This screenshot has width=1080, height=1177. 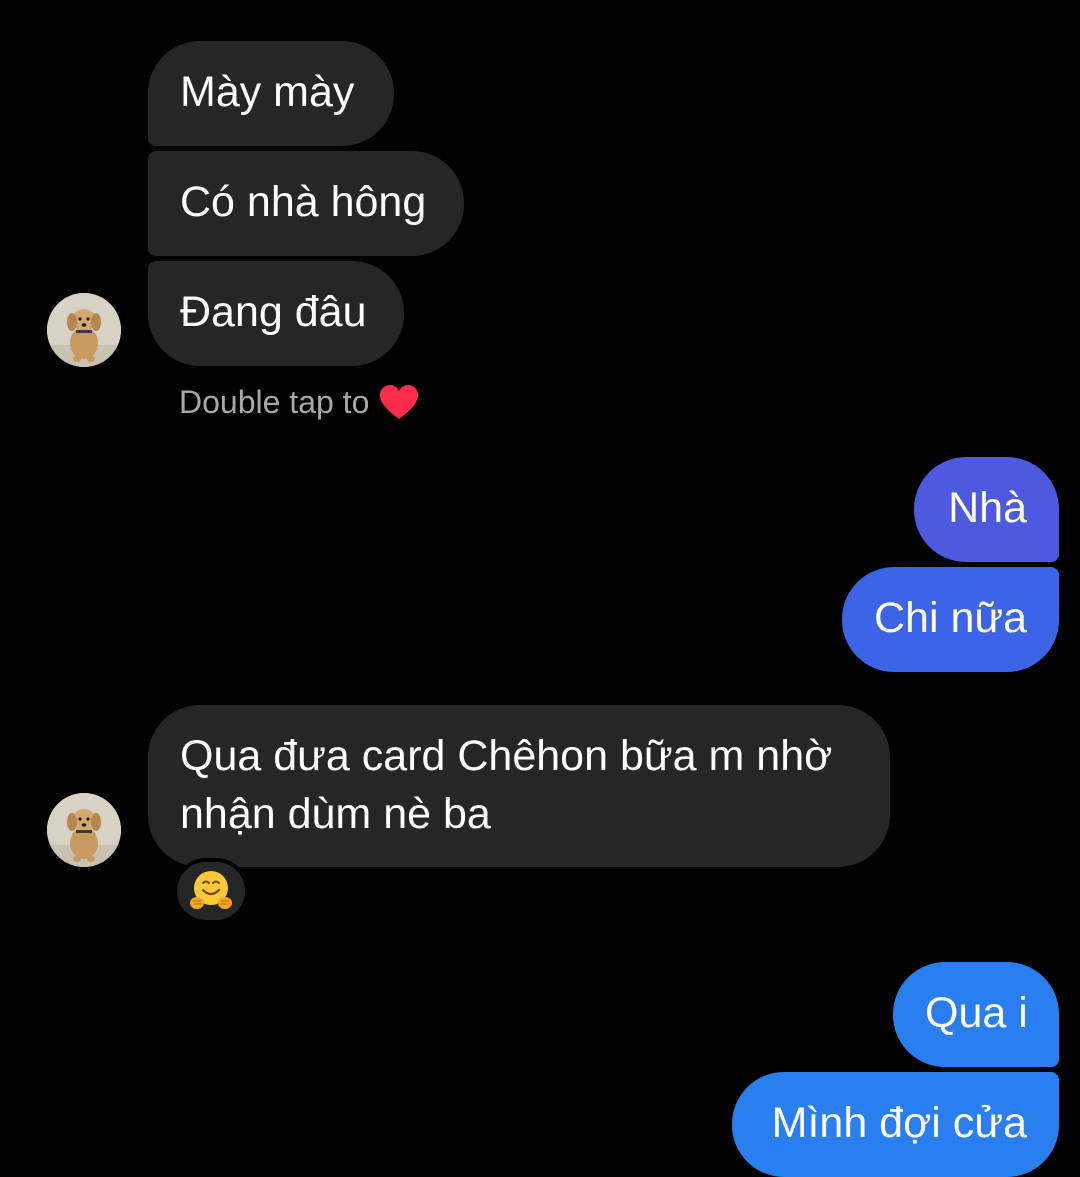 I want to click on message-sent-2: Chi nữa, so click(x=950, y=619).